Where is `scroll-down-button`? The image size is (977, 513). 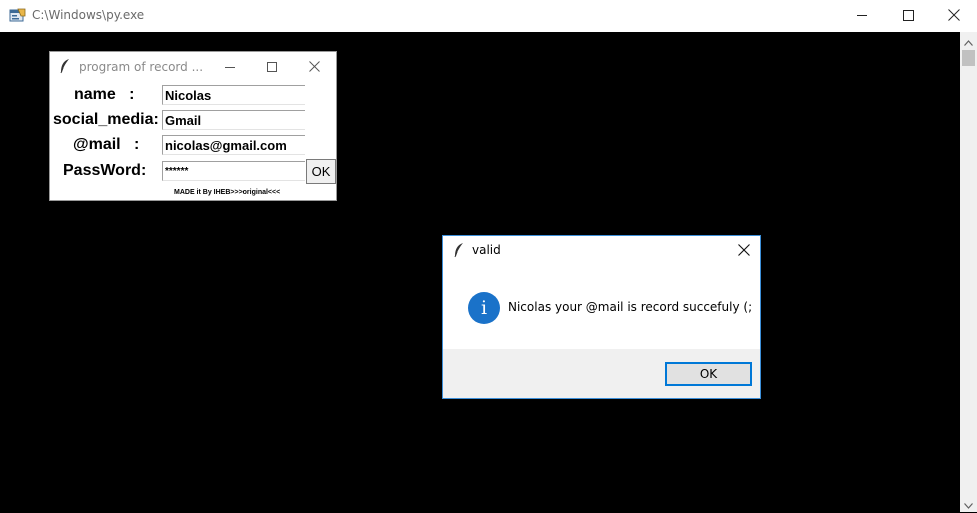 scroll-down-button is located at coordinates (968, 503).